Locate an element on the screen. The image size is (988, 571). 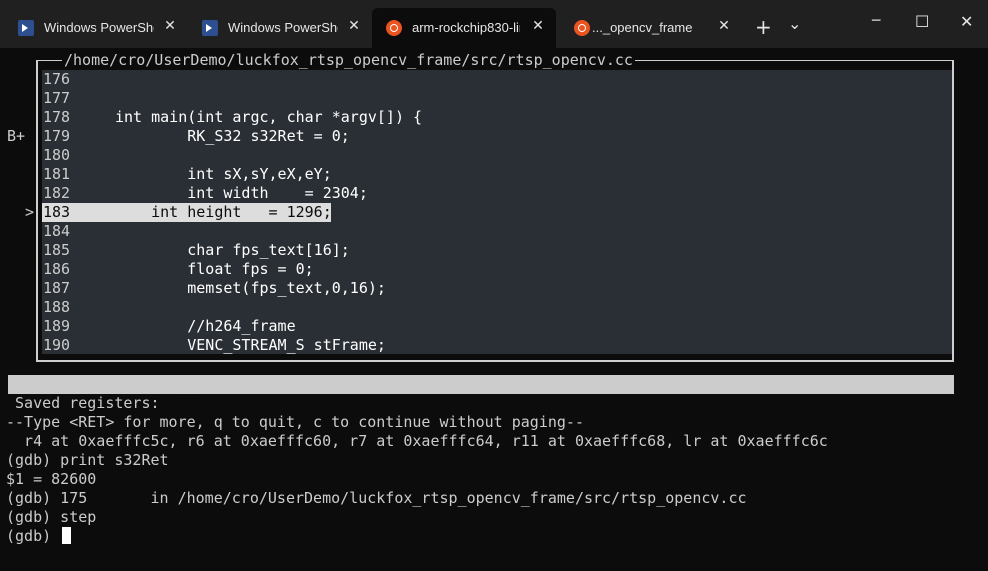
gdb-prompt: (gdb) is located at coordinates (33, 536).